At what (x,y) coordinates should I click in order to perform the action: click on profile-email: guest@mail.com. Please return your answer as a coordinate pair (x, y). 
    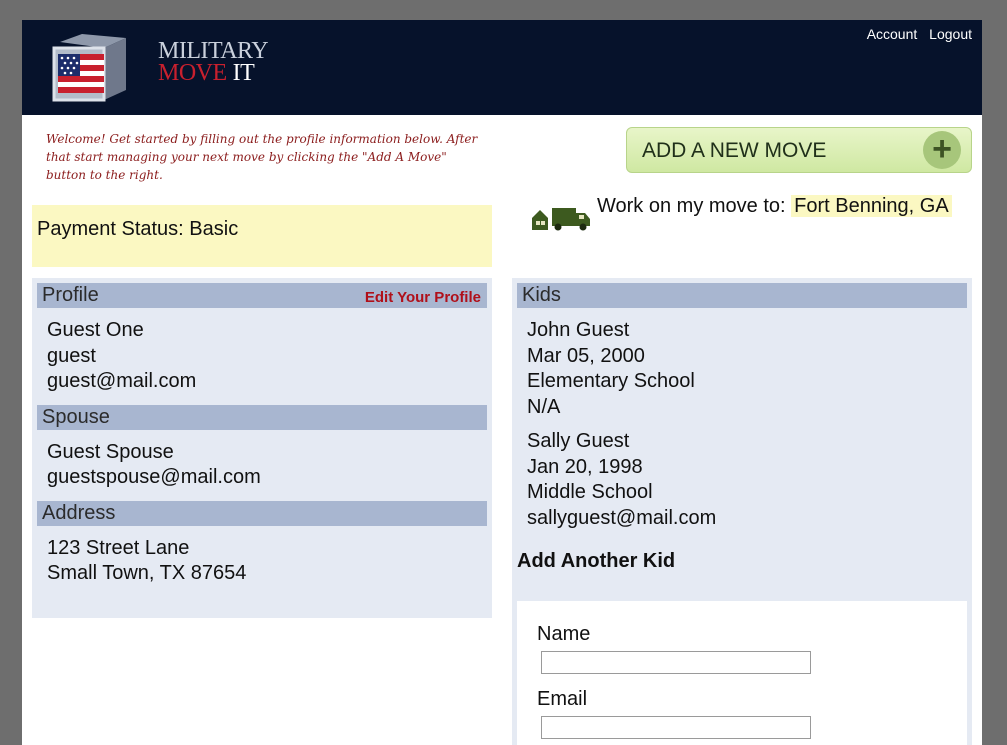
    Looking at the image, I should click on (122, 381).